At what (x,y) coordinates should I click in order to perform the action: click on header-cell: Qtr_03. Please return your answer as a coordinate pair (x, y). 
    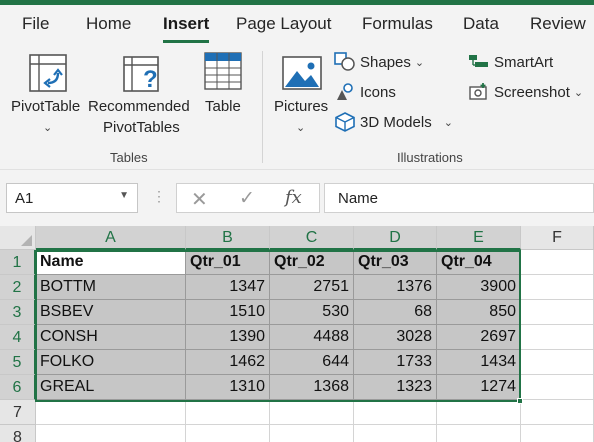
    Looking at the image, I should click on (395, 262).